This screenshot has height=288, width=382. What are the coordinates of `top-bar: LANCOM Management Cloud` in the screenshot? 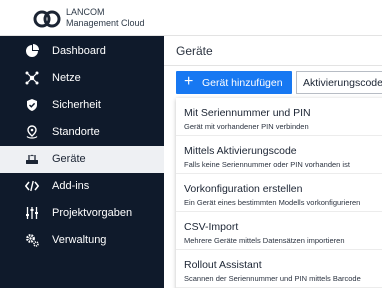 It's located at (191, 18).